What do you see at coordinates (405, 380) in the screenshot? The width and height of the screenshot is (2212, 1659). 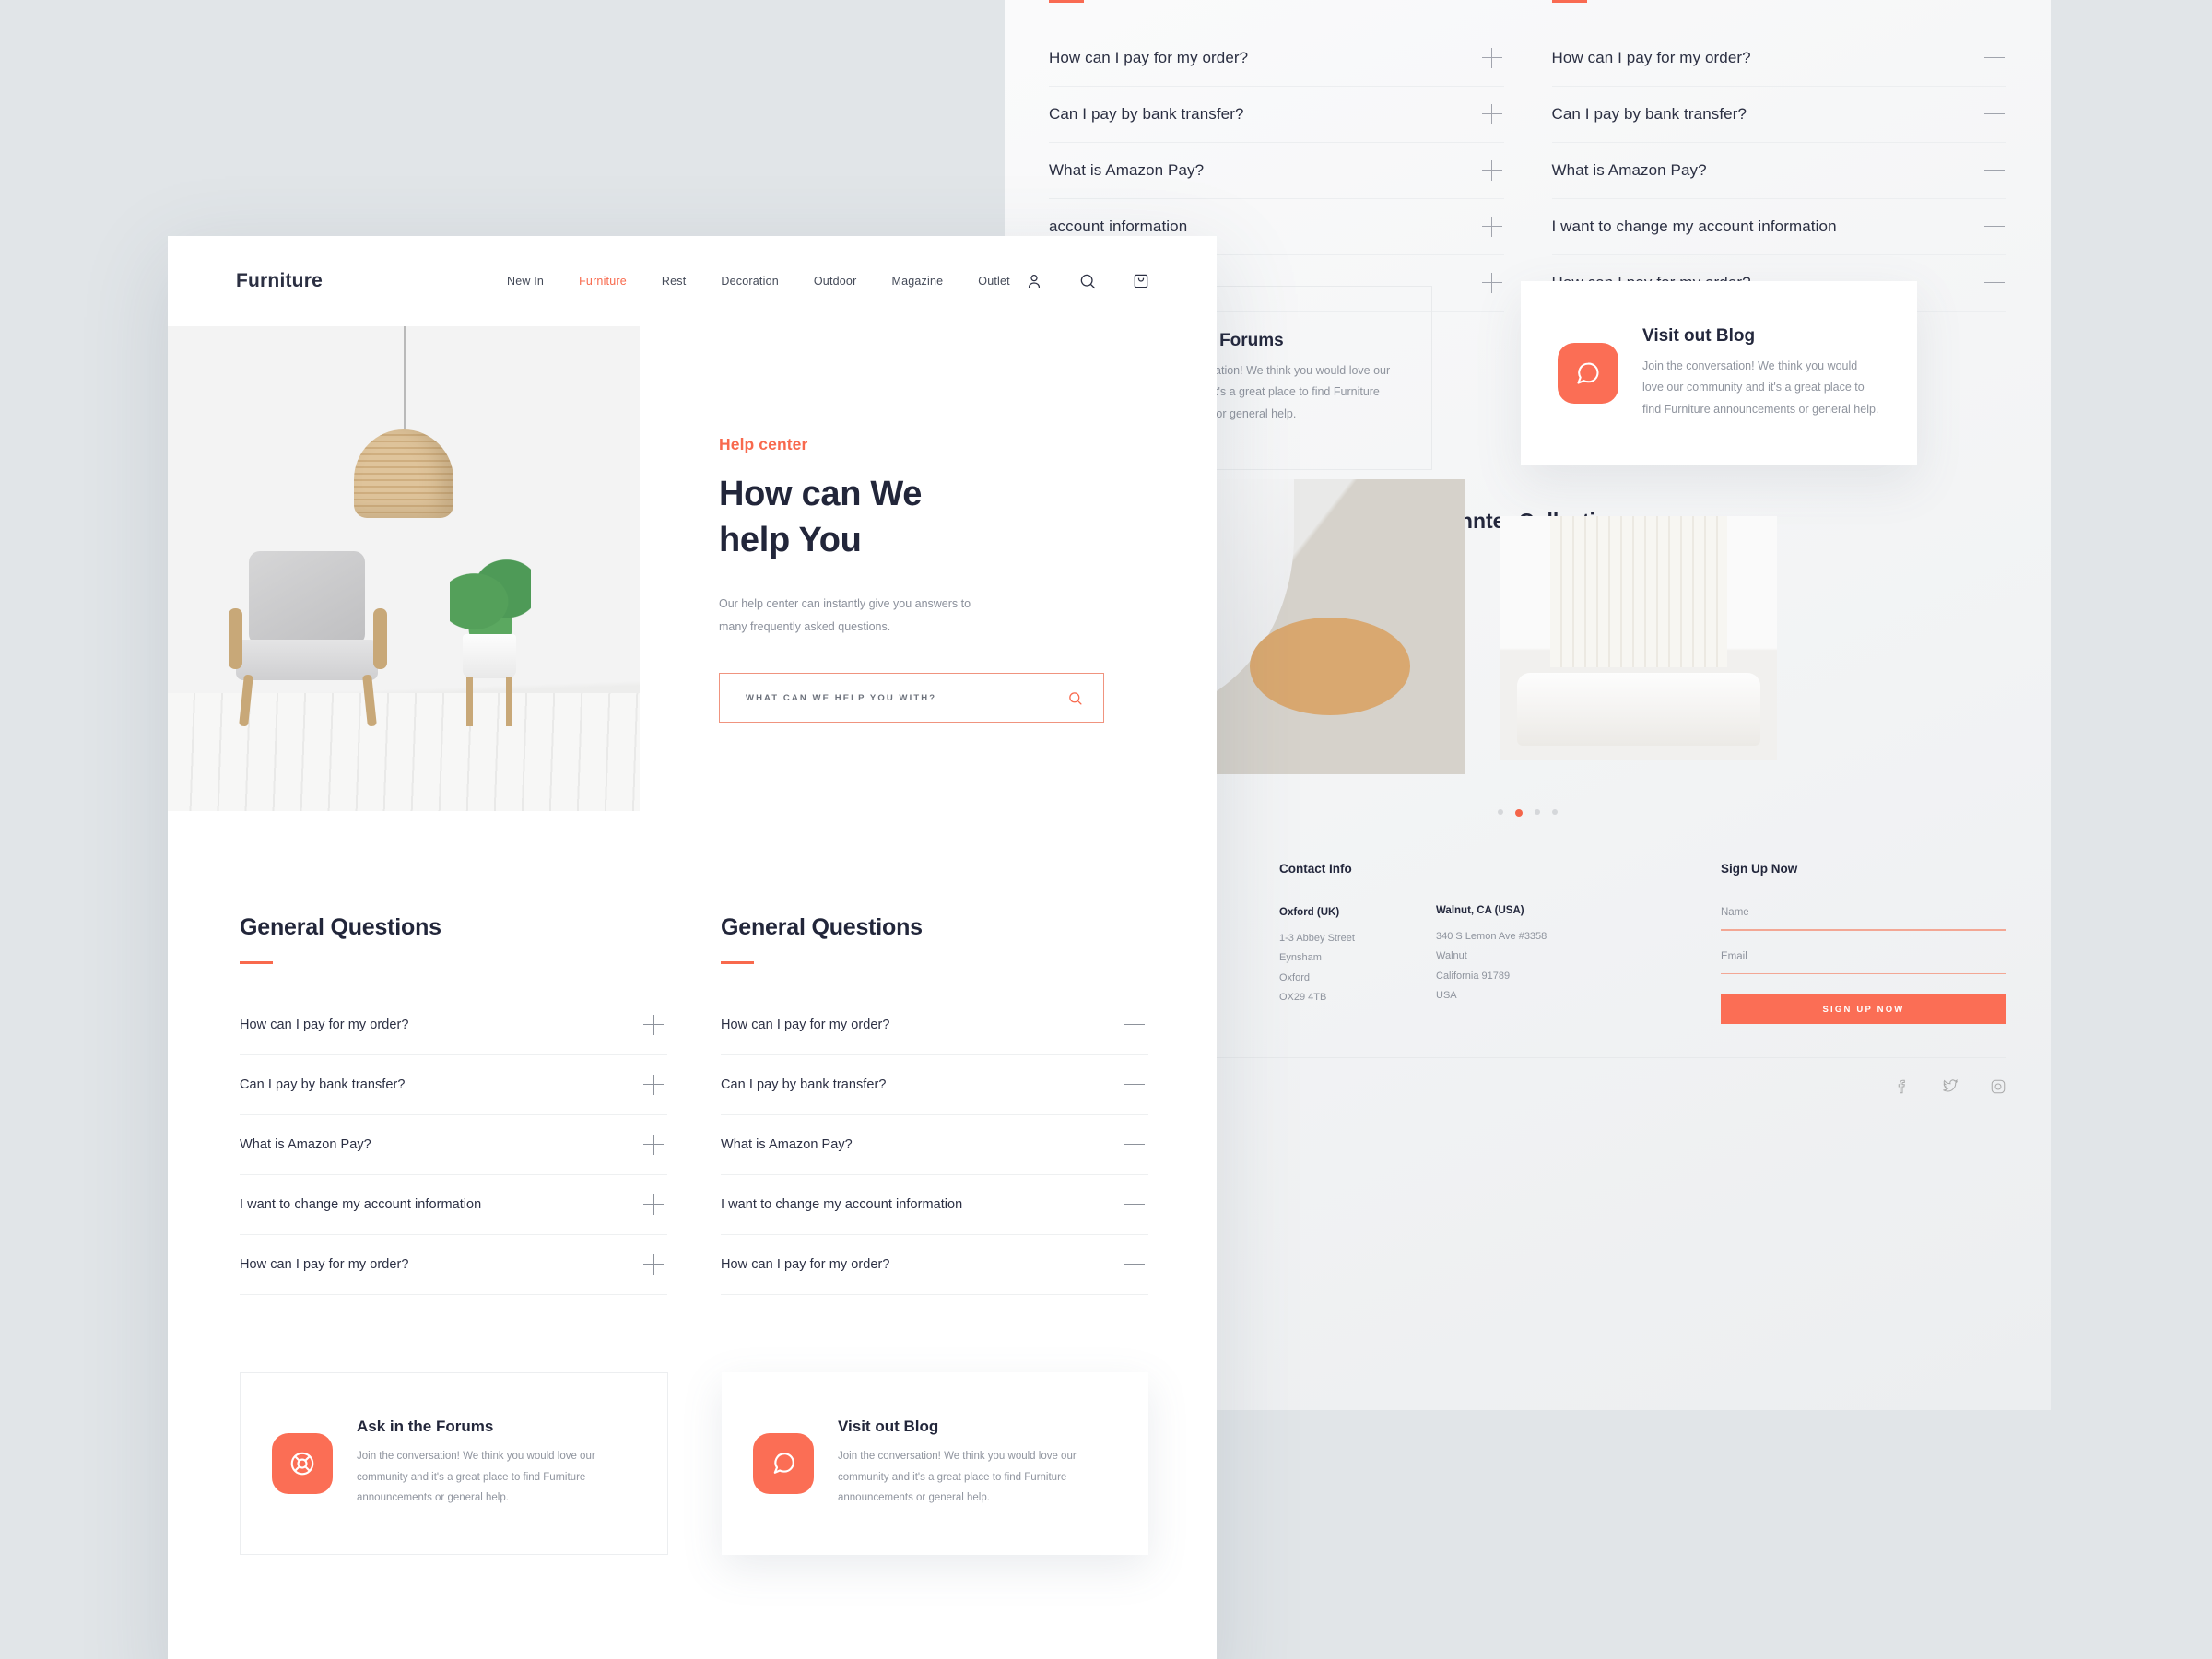 I see `lamp-cord` at bounding box center [405, 380].